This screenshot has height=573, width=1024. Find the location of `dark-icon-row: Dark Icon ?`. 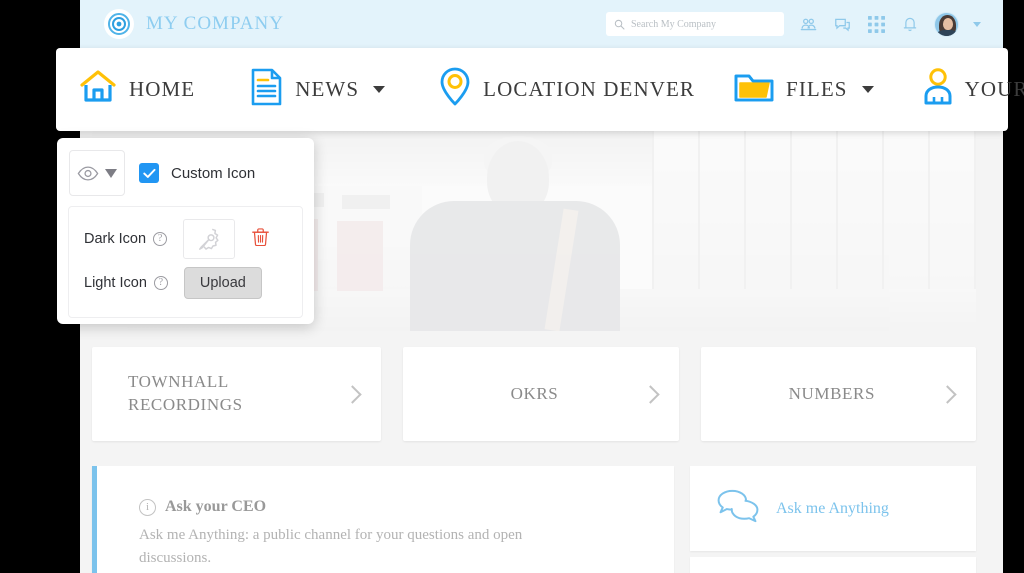

dark-icon-row: Dark Icon ? is located at coordinates (185, 239).